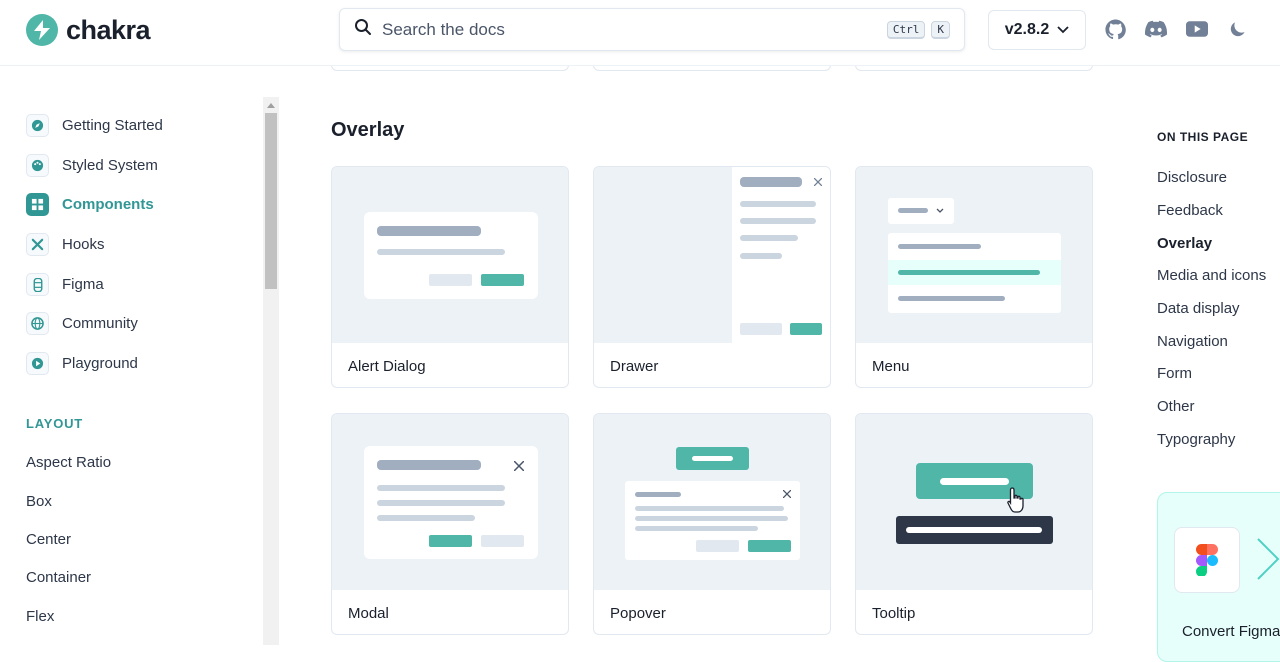 This screenshot has width=1280, height=662. I want to click on grid-icon, so click(37, 204).